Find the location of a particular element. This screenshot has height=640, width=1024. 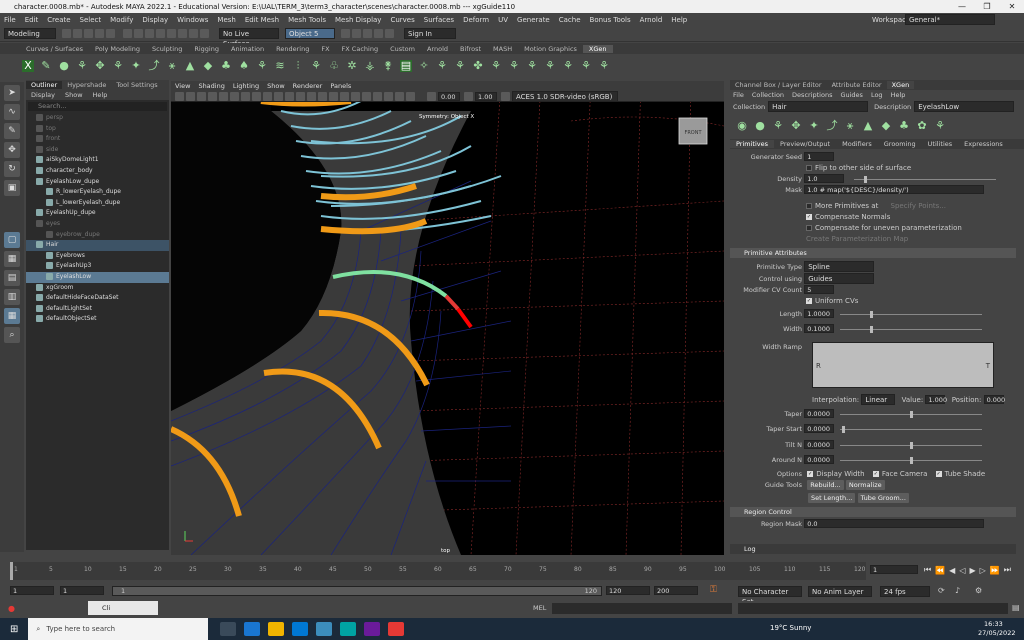

auto-key-icon: ⚿ is located at coordinates (713, 590).